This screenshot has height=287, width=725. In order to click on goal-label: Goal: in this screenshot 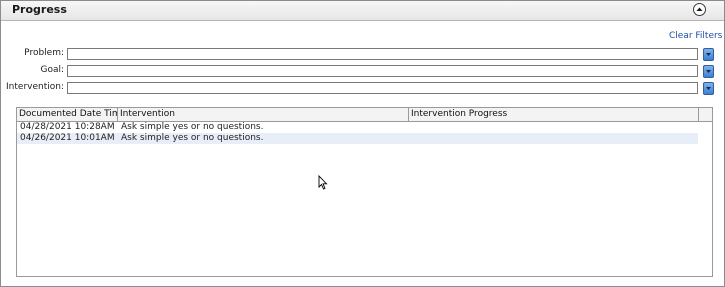, I will do `click(52, 70)`.